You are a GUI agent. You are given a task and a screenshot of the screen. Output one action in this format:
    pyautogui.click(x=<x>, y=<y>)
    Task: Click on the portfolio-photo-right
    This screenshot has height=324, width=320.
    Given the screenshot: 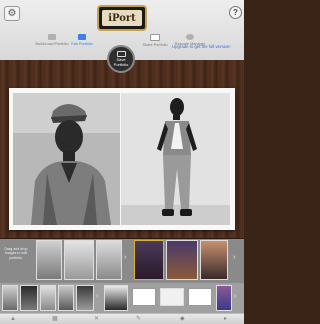 What is the action you would take?
    pyautogui.click(x=175, y=159)
    